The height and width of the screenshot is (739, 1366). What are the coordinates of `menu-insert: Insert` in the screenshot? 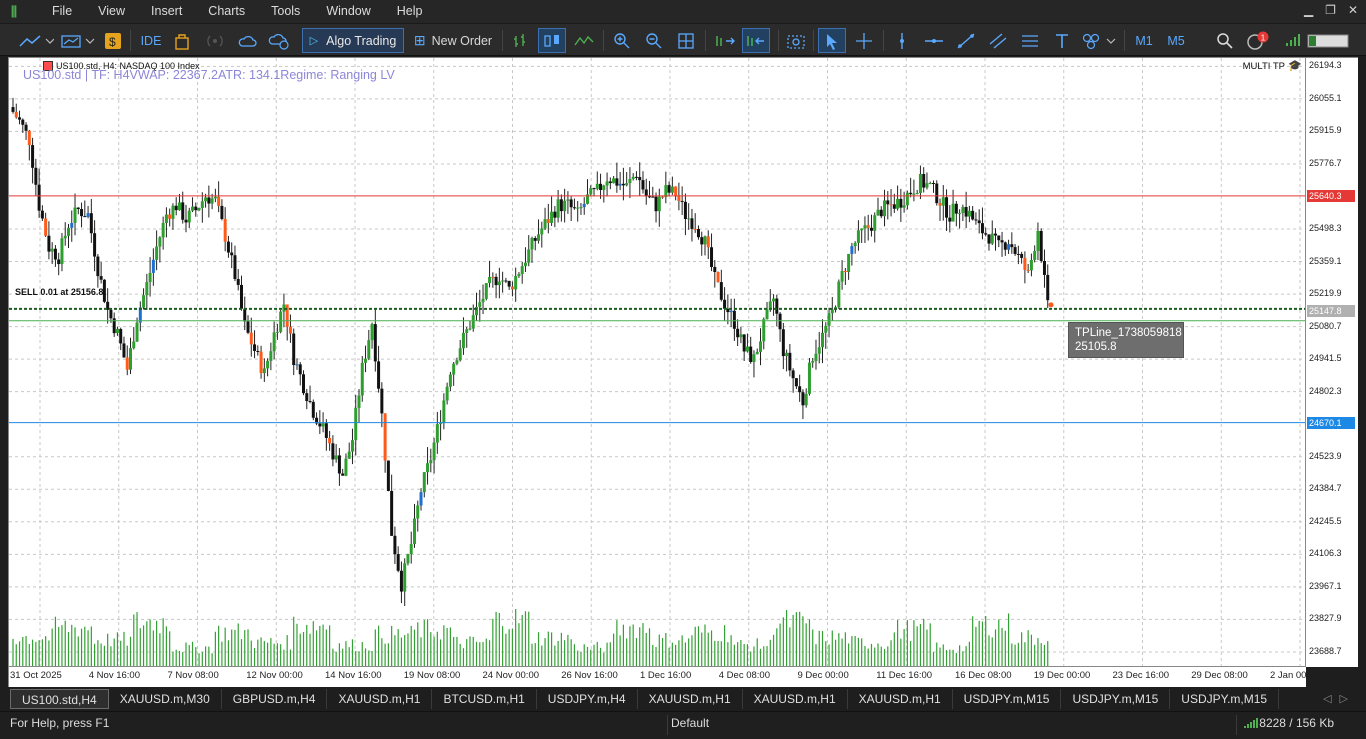 It's located at (166, 11).